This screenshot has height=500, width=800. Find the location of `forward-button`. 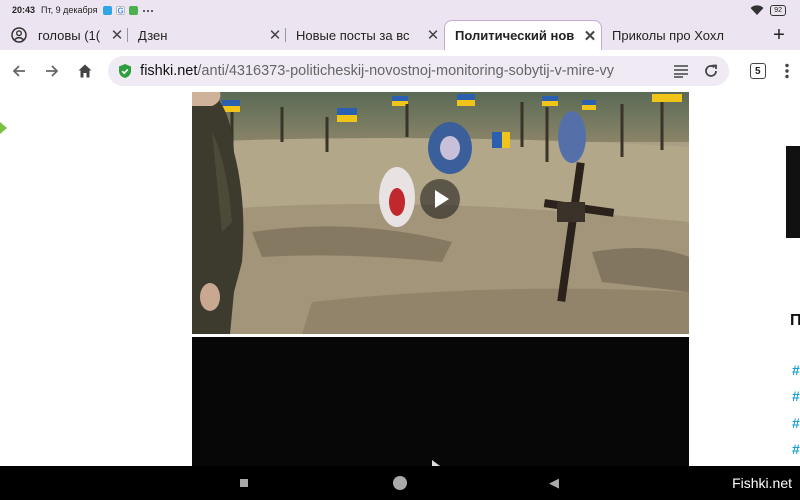

forward-button is located at coordinates (51, 71).